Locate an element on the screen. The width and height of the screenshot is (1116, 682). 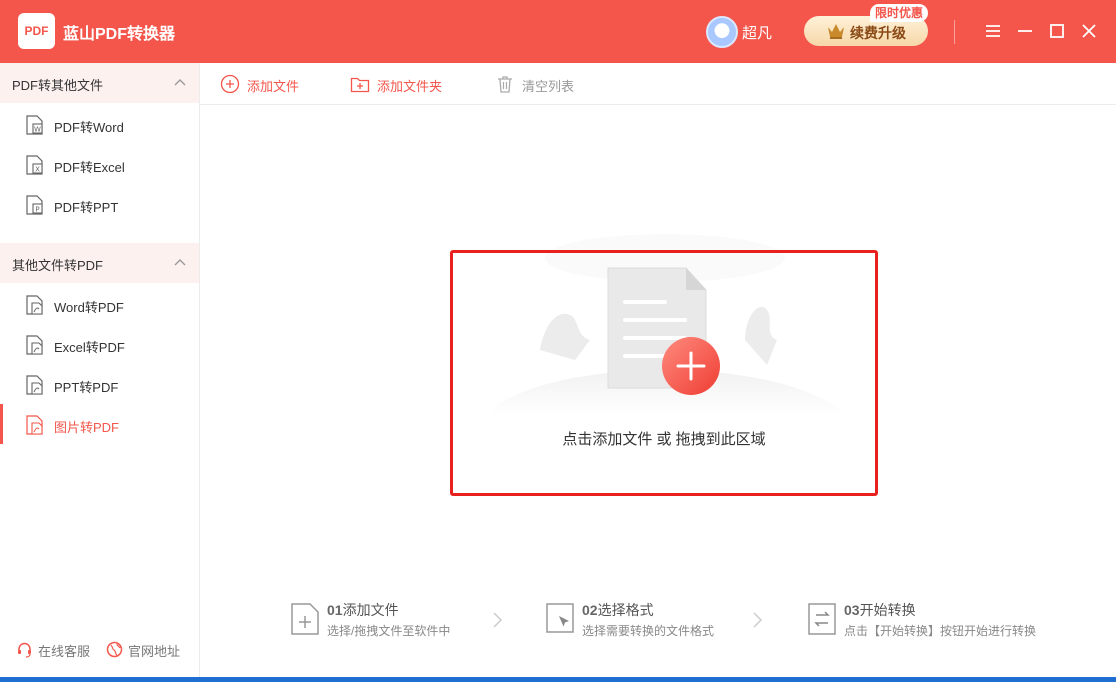
sidebar-item-excel-to-pdf: Excel转PDF is located at coordinates (99, 344).